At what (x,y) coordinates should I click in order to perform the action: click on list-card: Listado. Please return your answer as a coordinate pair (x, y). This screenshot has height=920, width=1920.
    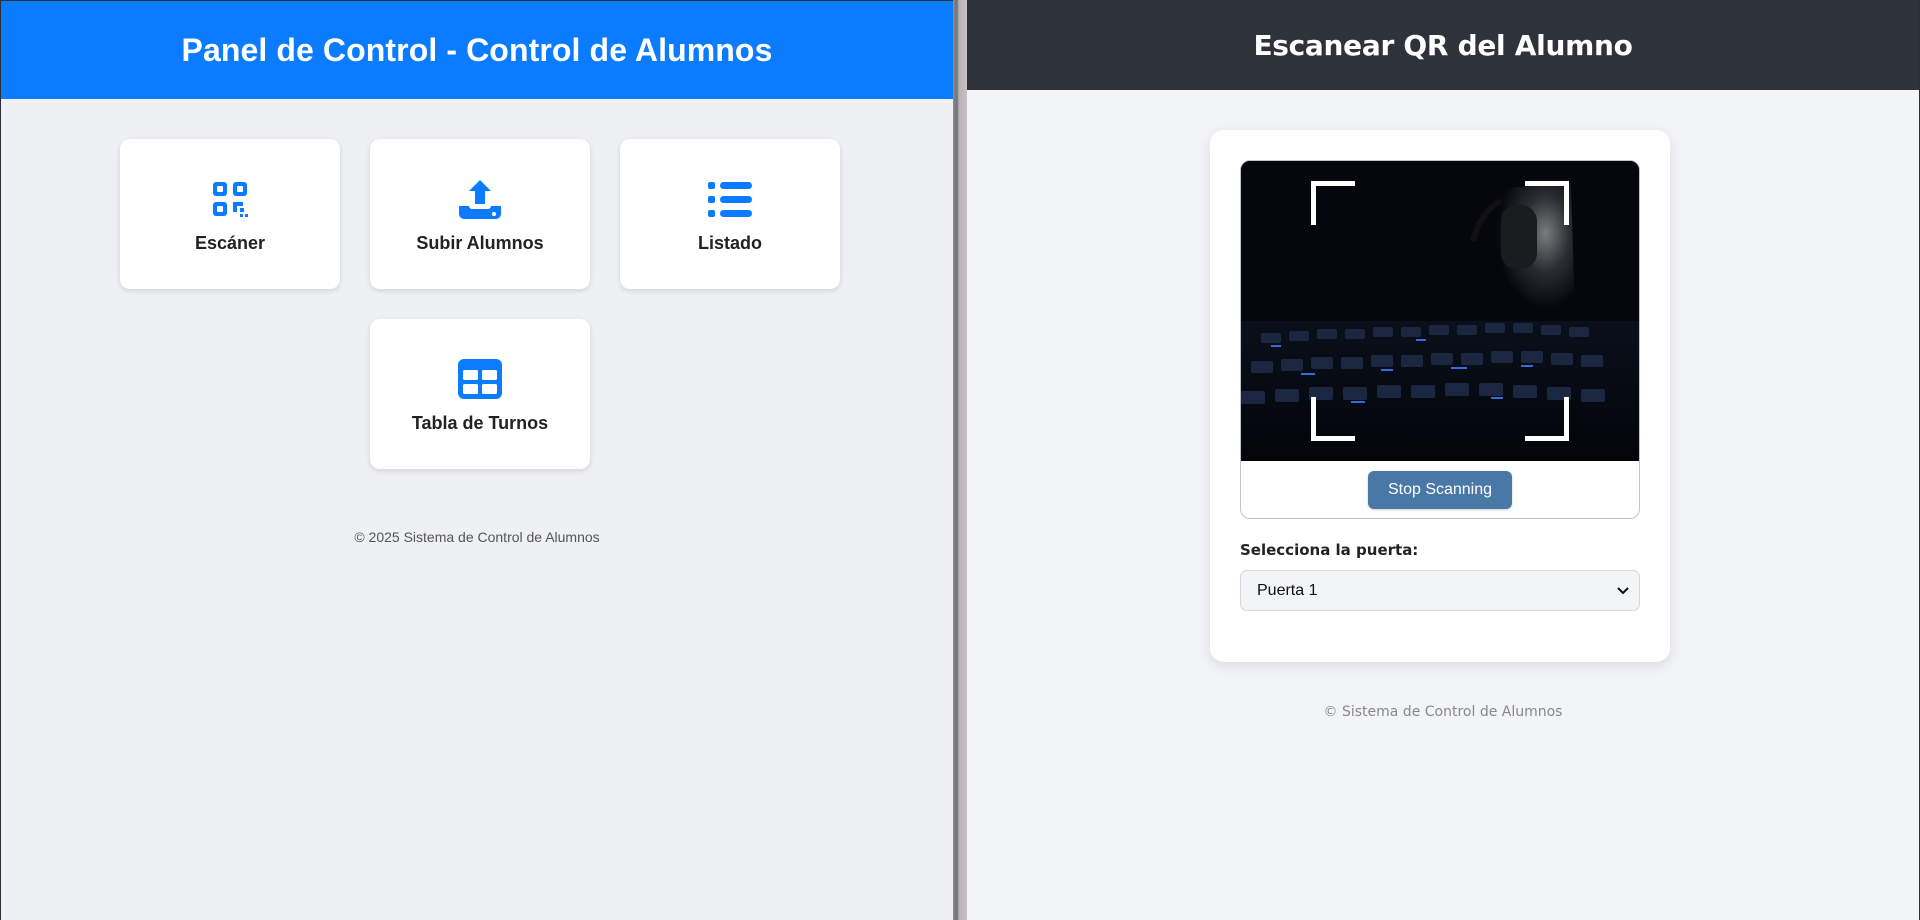
    Looking at the image, I should click on (730, 214).